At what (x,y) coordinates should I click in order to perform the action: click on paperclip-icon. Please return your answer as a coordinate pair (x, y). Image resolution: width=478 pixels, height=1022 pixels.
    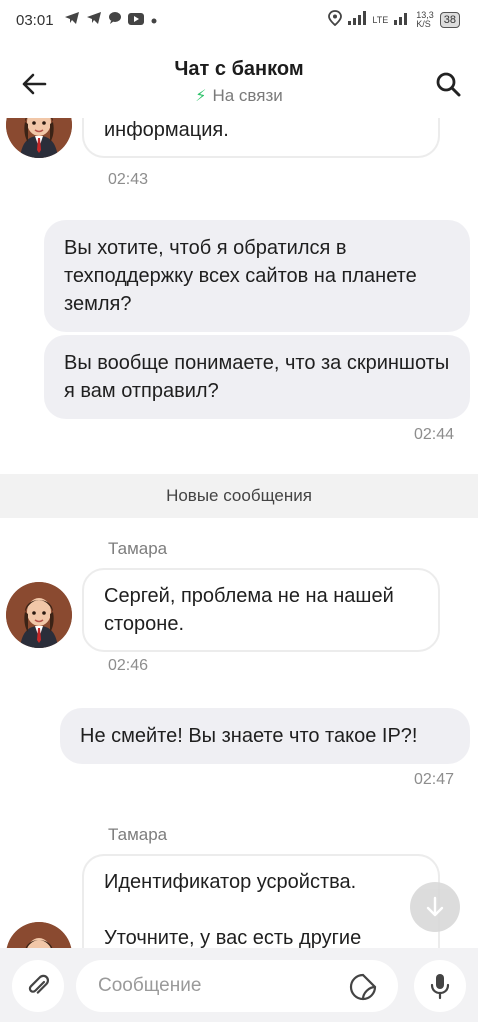
    Looking at the image, I should click on (39, 984).